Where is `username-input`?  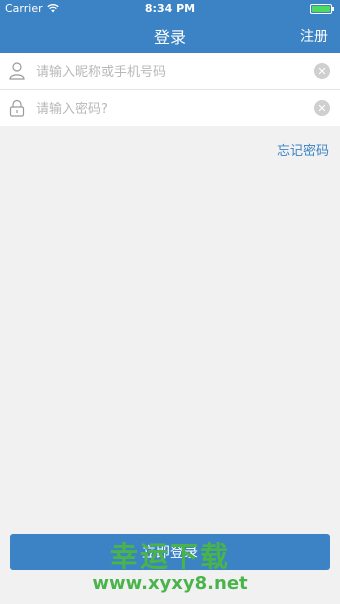 username-input is located at coordinates (171, 72).